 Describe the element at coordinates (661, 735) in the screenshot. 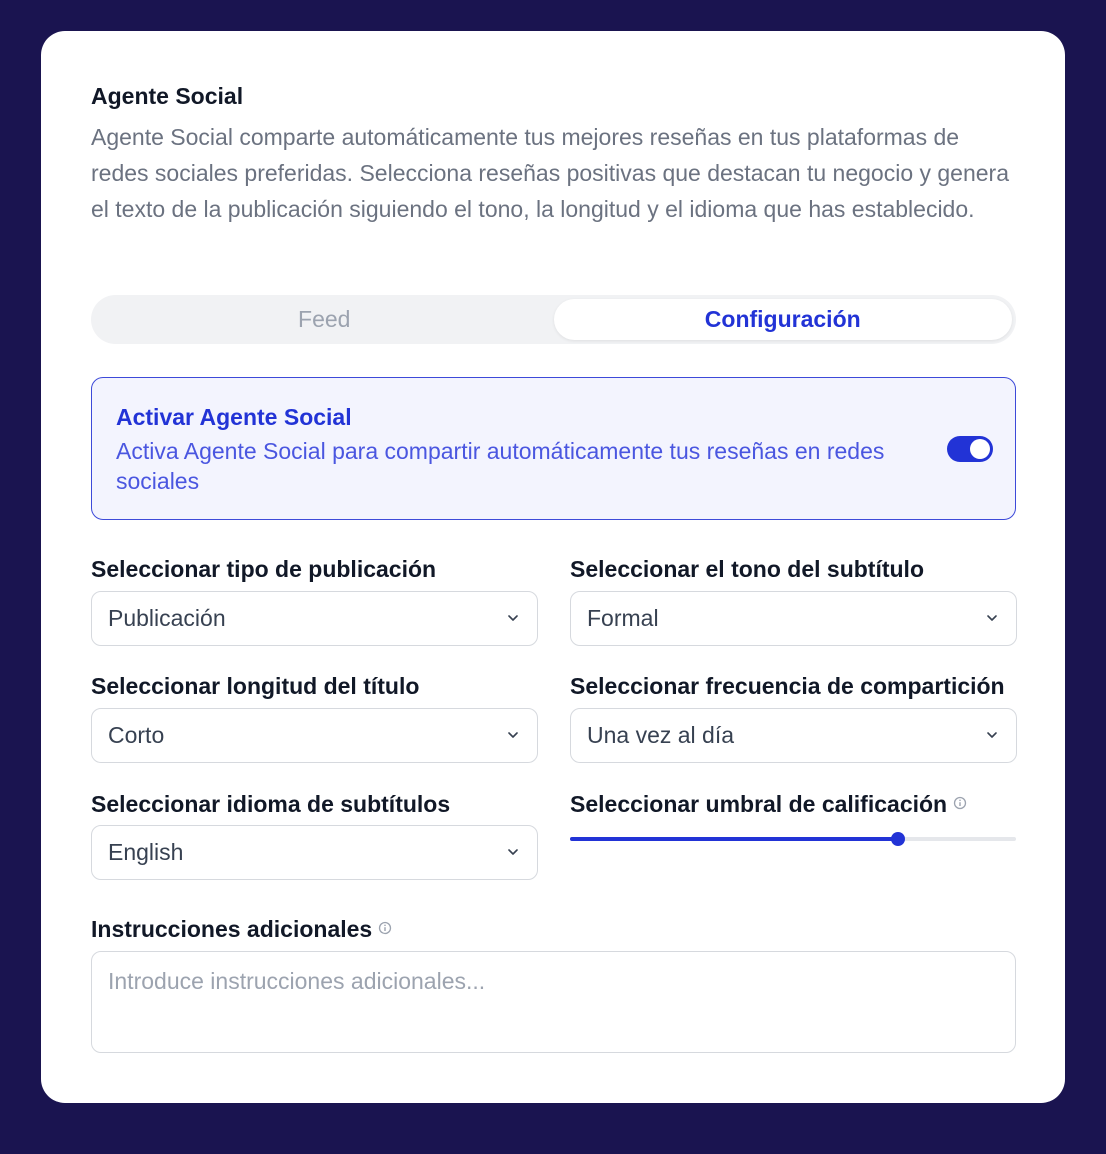

I see `share-frequency-value: Una vez al día` at that location.